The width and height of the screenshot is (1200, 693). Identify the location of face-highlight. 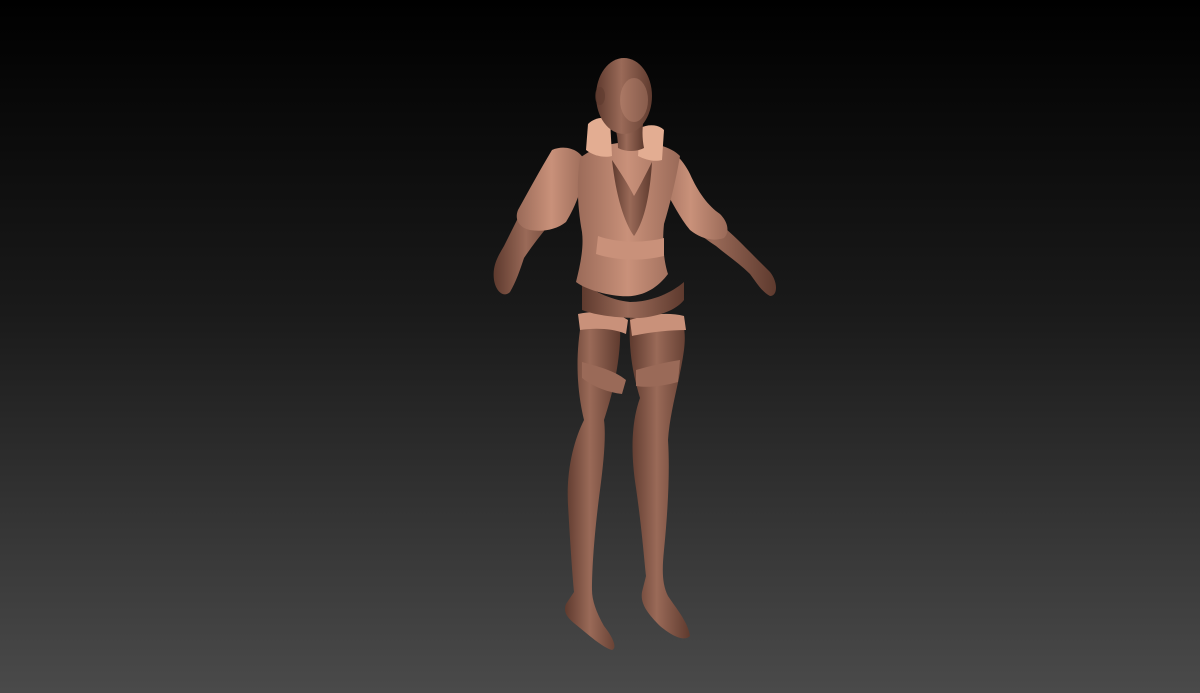
(634, 100).